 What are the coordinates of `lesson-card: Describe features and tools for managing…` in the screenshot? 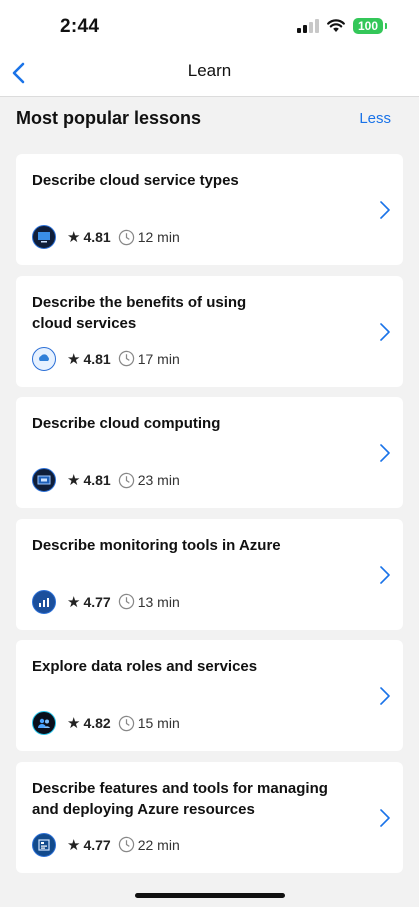 It's located at (209, 817).